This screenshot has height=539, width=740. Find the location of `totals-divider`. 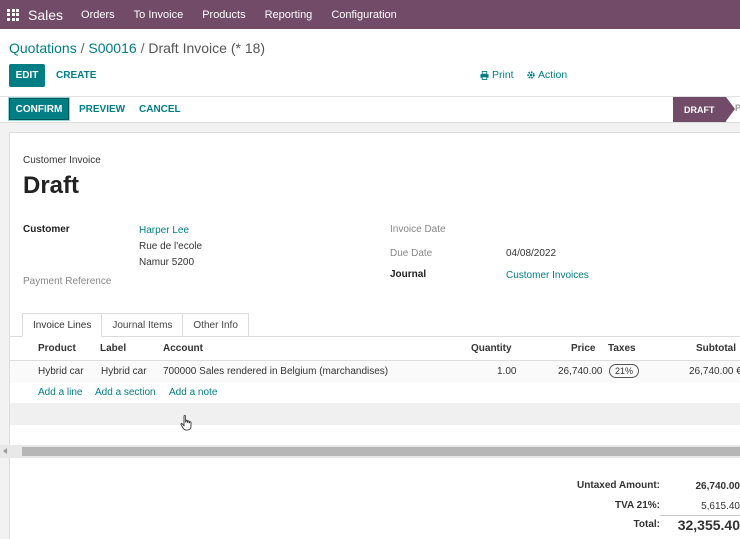

totals-divider is located at coordinates (700, 515).